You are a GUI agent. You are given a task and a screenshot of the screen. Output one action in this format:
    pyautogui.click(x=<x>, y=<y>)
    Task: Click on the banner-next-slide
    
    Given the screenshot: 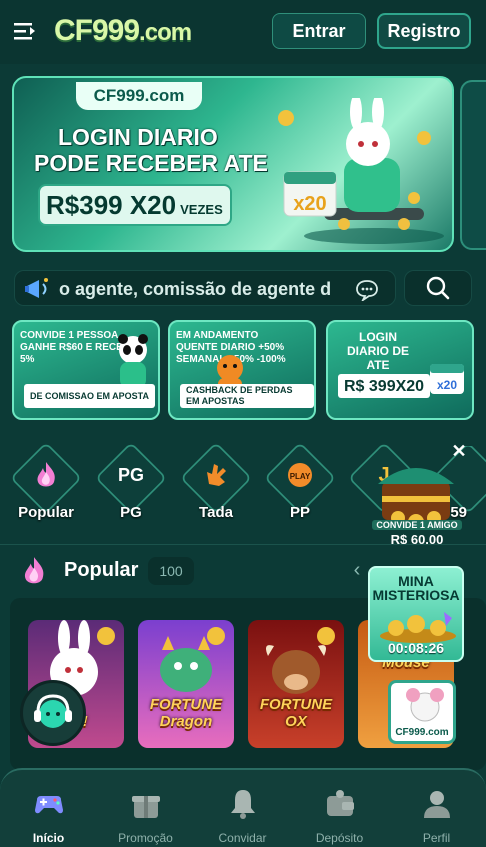 What is the action you would take?
    pyautogui.click(x=473, y=165)
    